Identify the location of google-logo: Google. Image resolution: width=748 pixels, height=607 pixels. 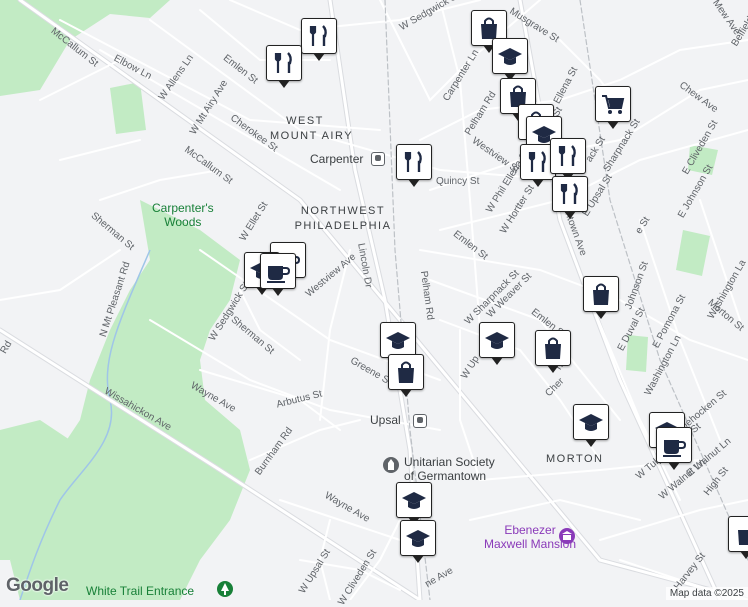
(37, 586).